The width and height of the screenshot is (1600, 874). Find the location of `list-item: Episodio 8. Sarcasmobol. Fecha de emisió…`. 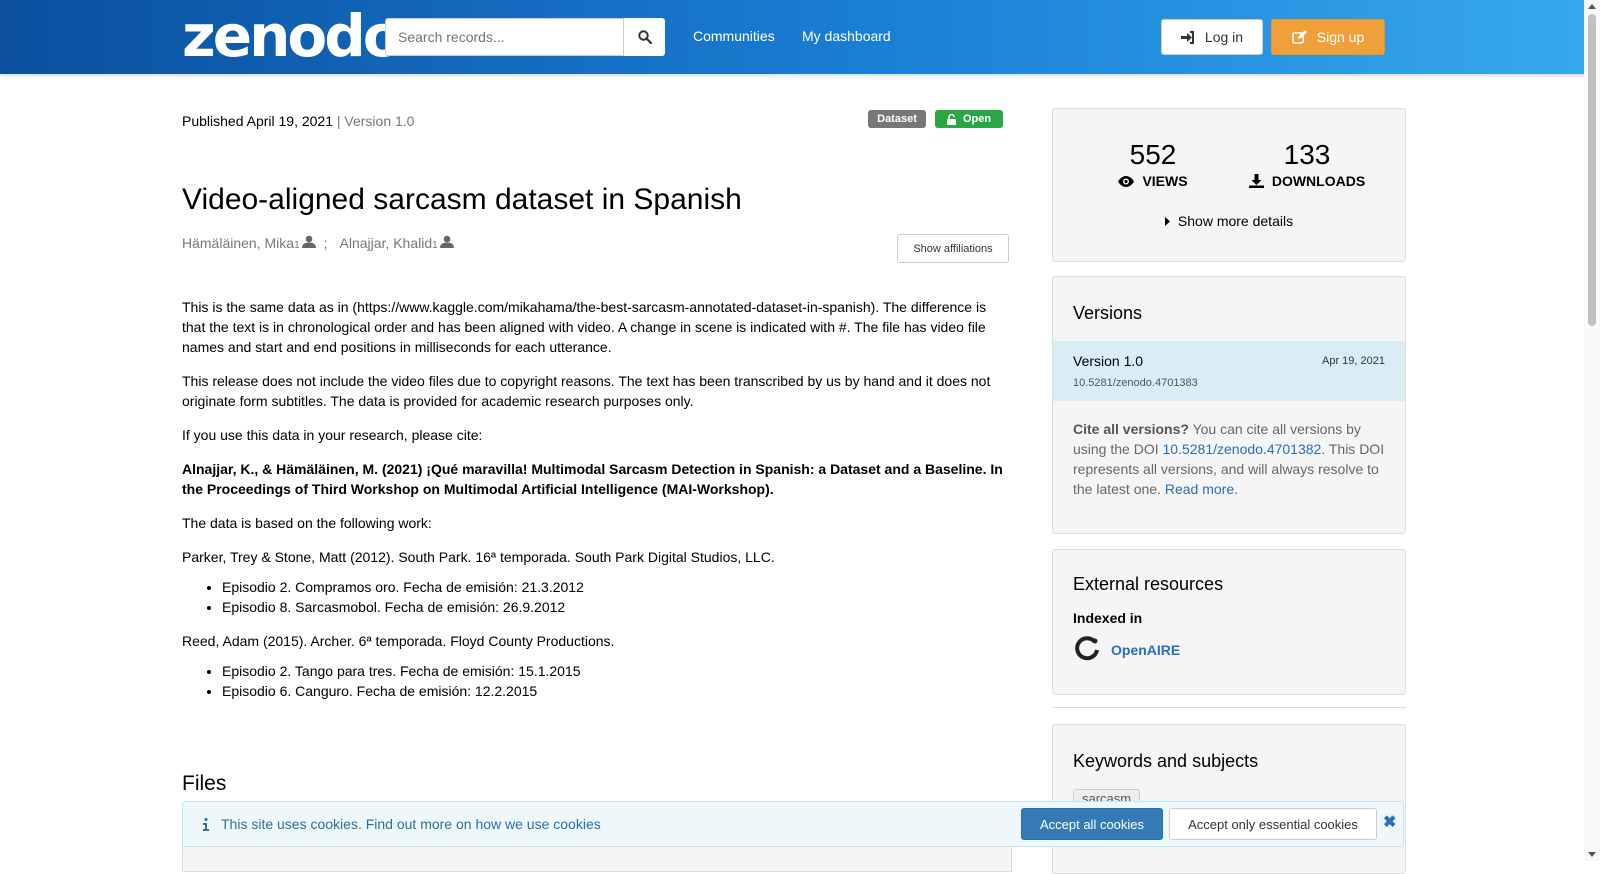

list-item: Episodio 8. Sarcasmobol. Fecha de emisió… is located at coordinates (616, 607).